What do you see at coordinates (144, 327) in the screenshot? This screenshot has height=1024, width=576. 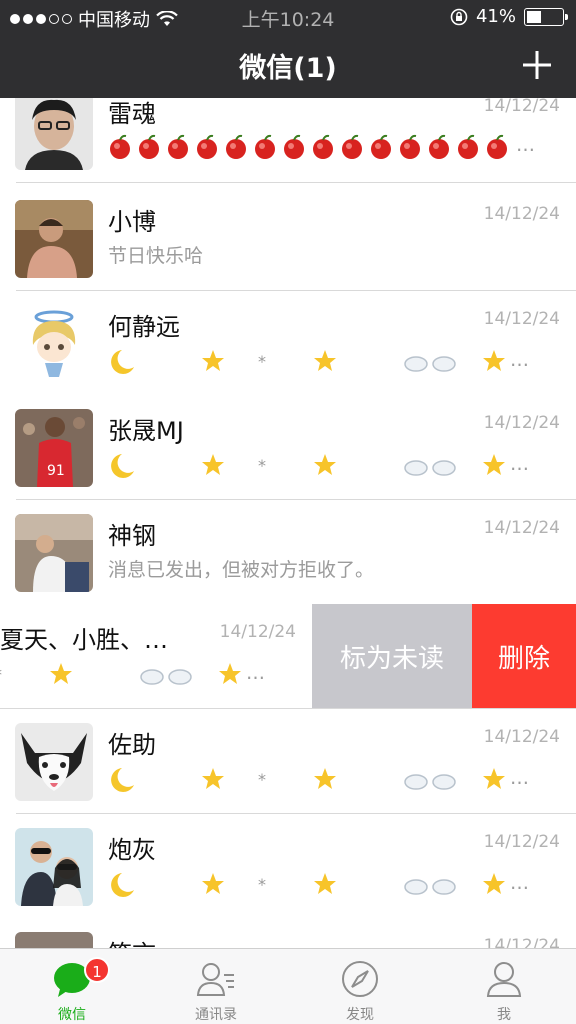 I see `chat-name: 何静远` at bounding box center [144, 327].